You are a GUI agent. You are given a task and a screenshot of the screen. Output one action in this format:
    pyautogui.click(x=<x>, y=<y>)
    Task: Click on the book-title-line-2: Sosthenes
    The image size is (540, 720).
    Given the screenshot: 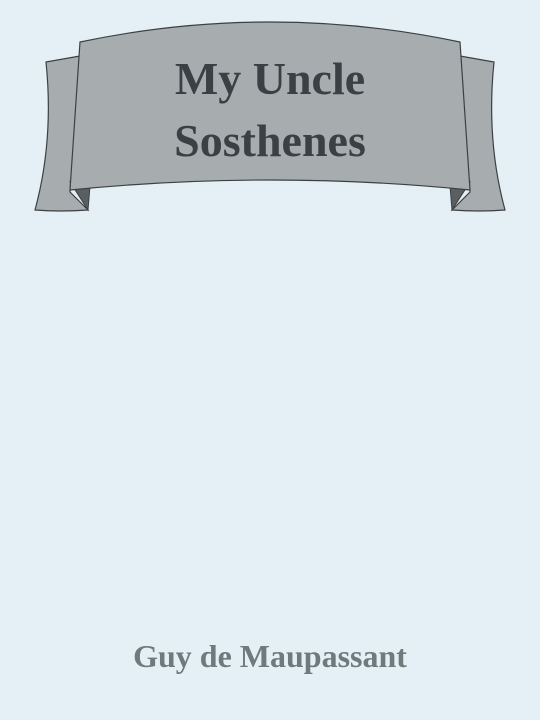 What is the action you would take?
    pyautogui.click(x=270, y=140)
    